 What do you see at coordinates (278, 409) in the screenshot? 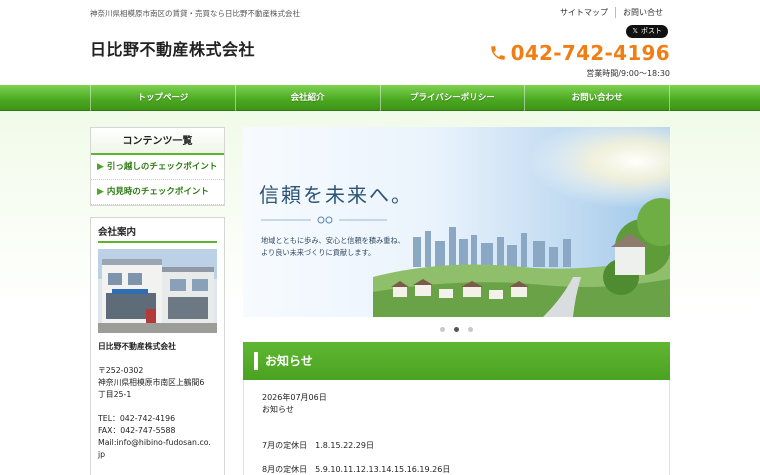
I see `news-heading: お知らせ` at bounding box center [278, 409].